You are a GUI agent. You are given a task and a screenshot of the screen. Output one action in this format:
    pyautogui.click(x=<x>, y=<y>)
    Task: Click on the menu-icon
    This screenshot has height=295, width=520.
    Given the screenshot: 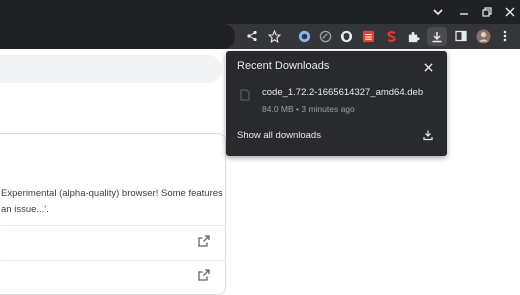 What is the action you would take?
    pyautogui.click(x=505, y=36)
    